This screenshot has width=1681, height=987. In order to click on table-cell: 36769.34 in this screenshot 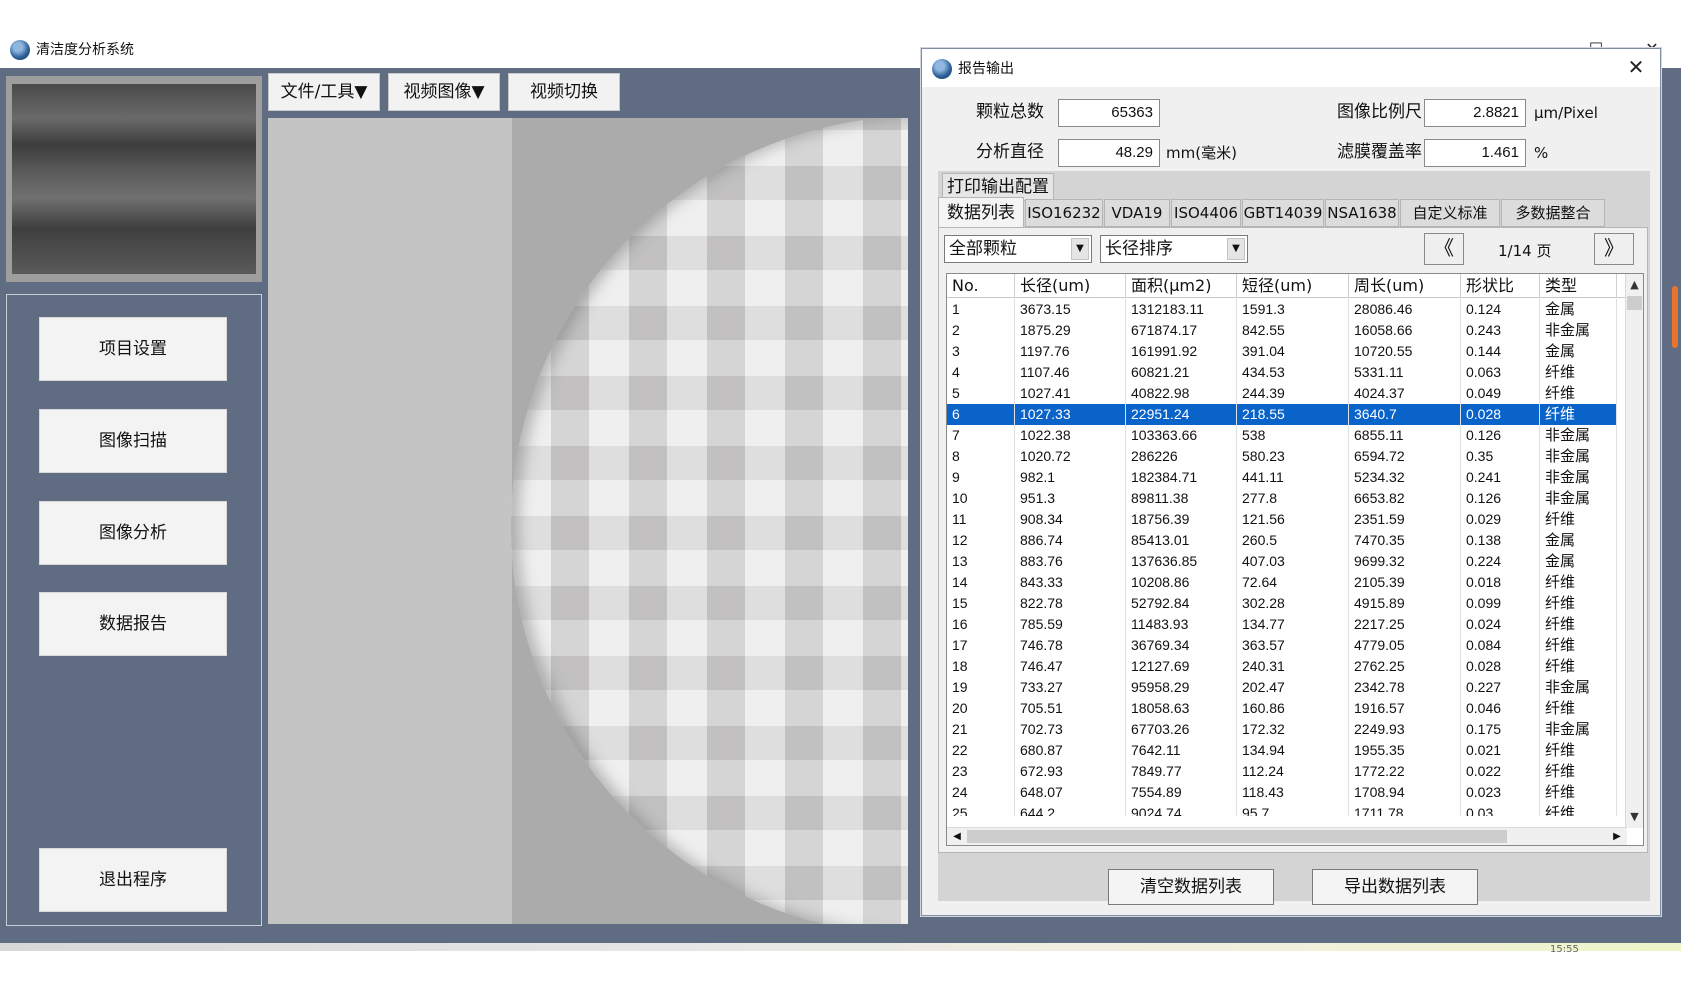, I will do `click(1181, 645)`.